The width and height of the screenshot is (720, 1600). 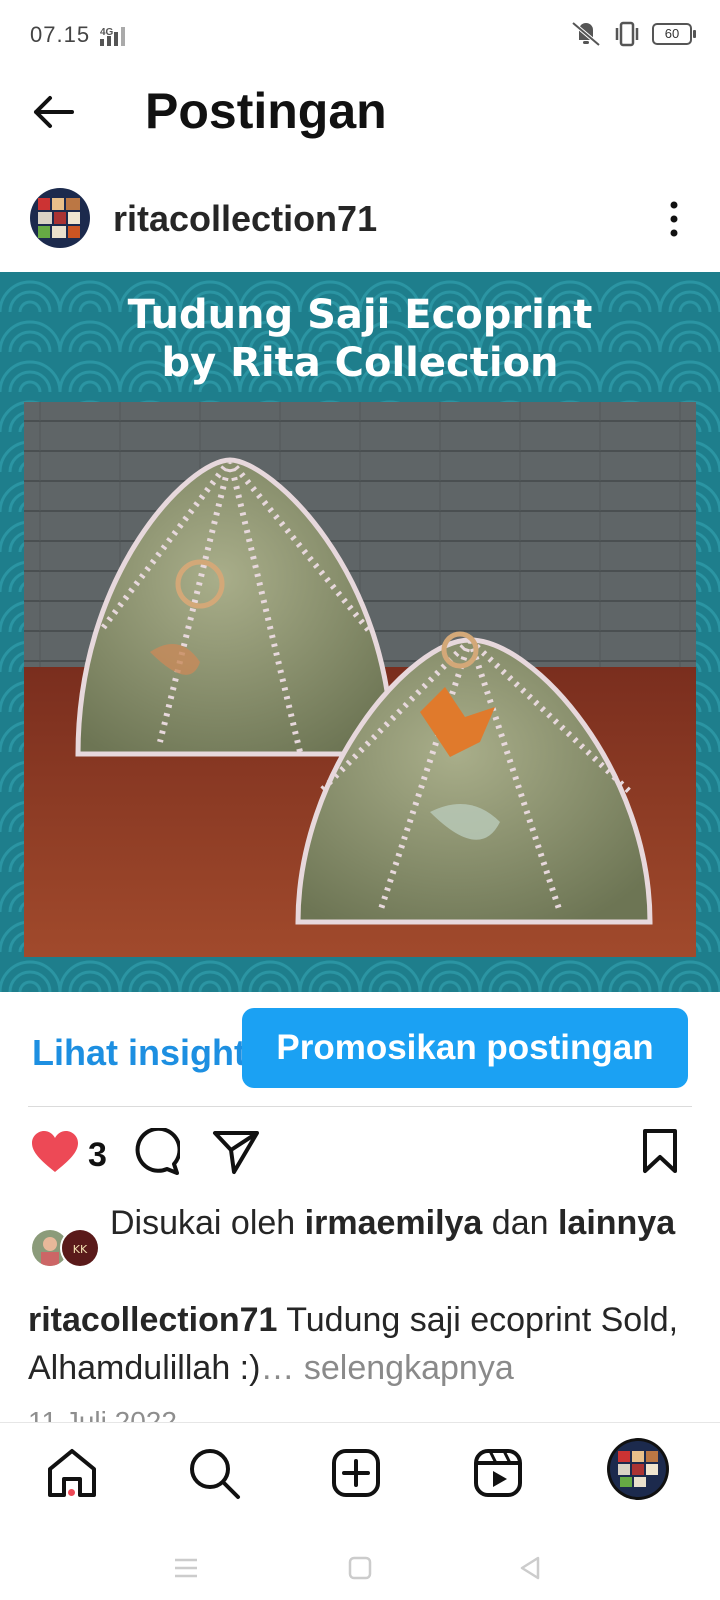 What do you see at coordinates (107, 32) in the screenshot?
I see `network-type-label: 4G` at bounding box center [107, 32].